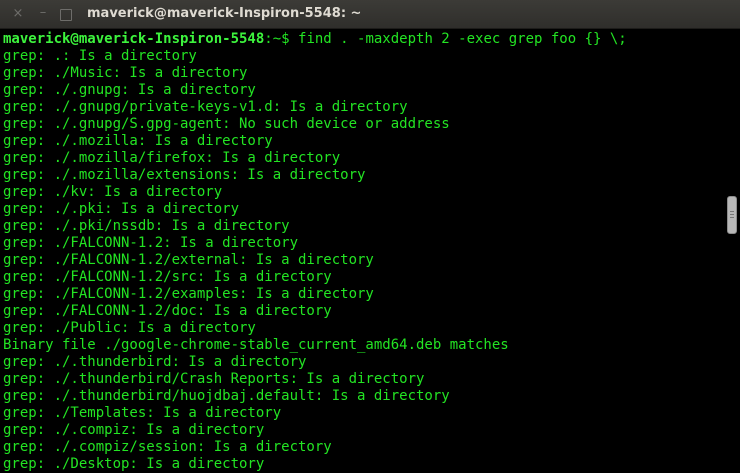 The width and height of the screenshot is (740, 473). Describe the element at coordinates (151, 243) in the screenshot. I see `output-line: grep: ./FALCONN-1.2: Is a directory` at that location.